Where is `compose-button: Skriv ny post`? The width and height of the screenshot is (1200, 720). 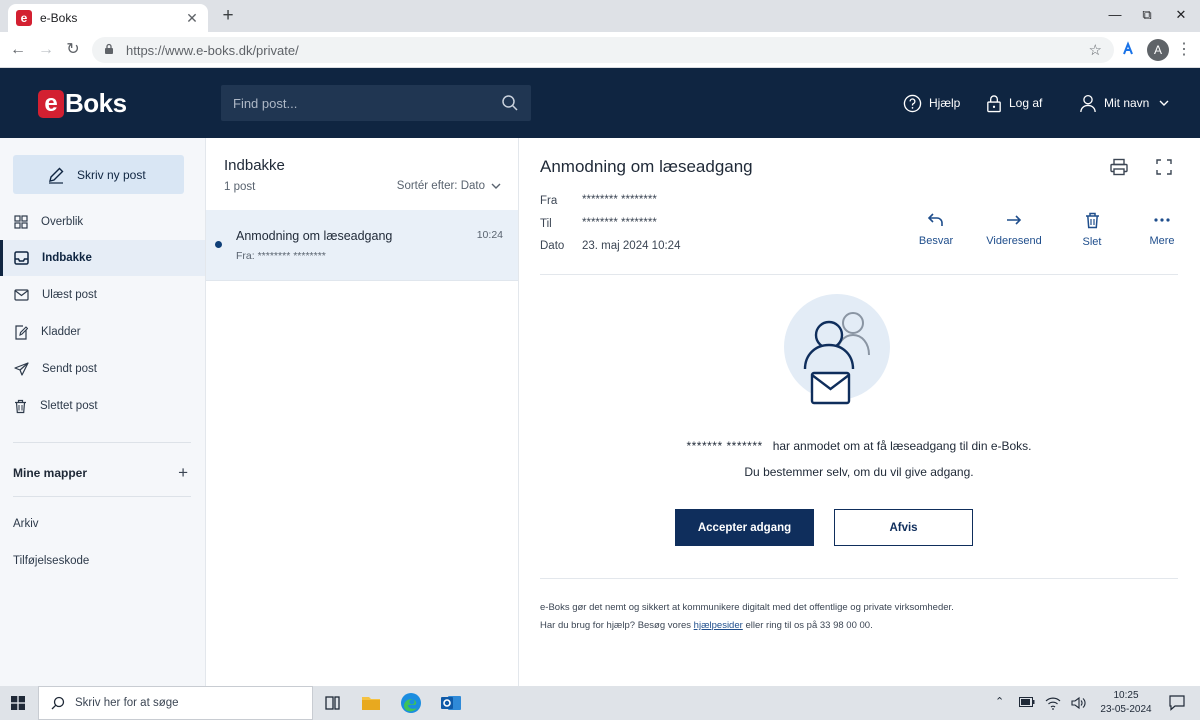 compose-button: Skriv ny post is located at coordinates (98, 174).